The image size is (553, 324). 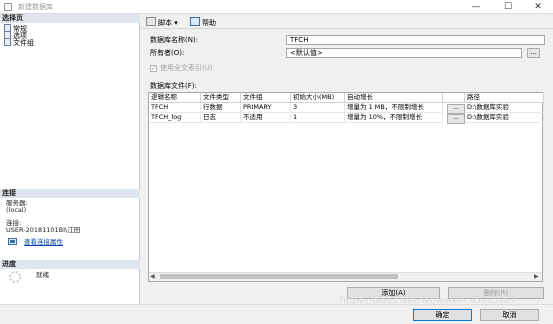 What do you see at coordinates (394, 108) in the screenshot?
I see `cell-autogrowth: 增量为 1 MB，不限制增长` at bounding box center [394, 108].